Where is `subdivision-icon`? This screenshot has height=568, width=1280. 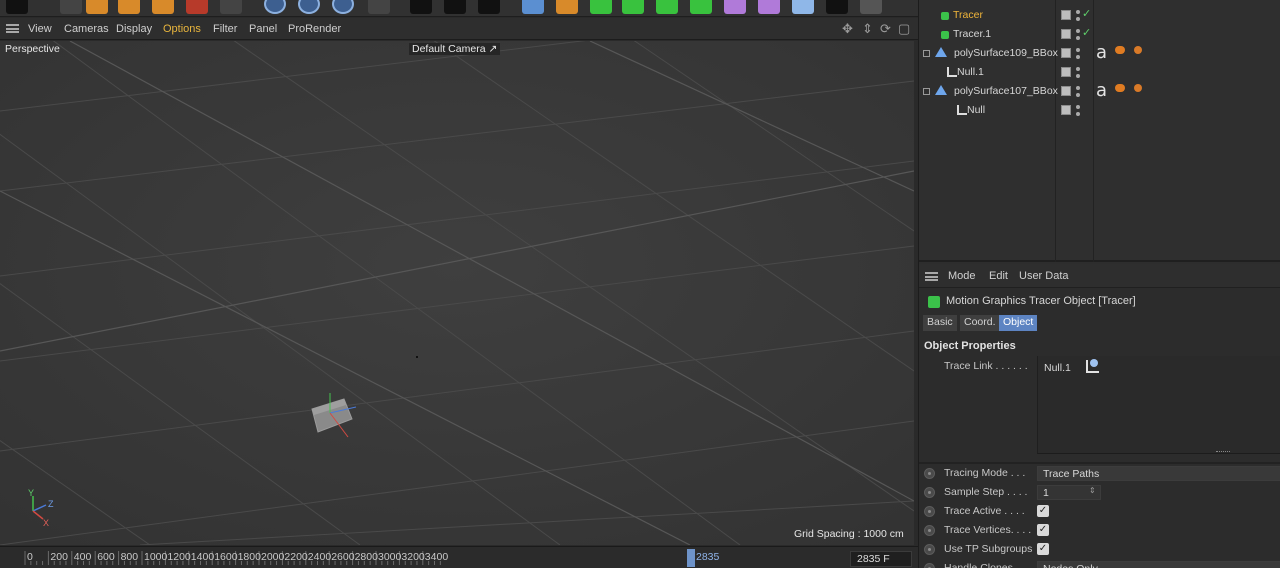 subdivision-icon is located at coordinates (633, 7).